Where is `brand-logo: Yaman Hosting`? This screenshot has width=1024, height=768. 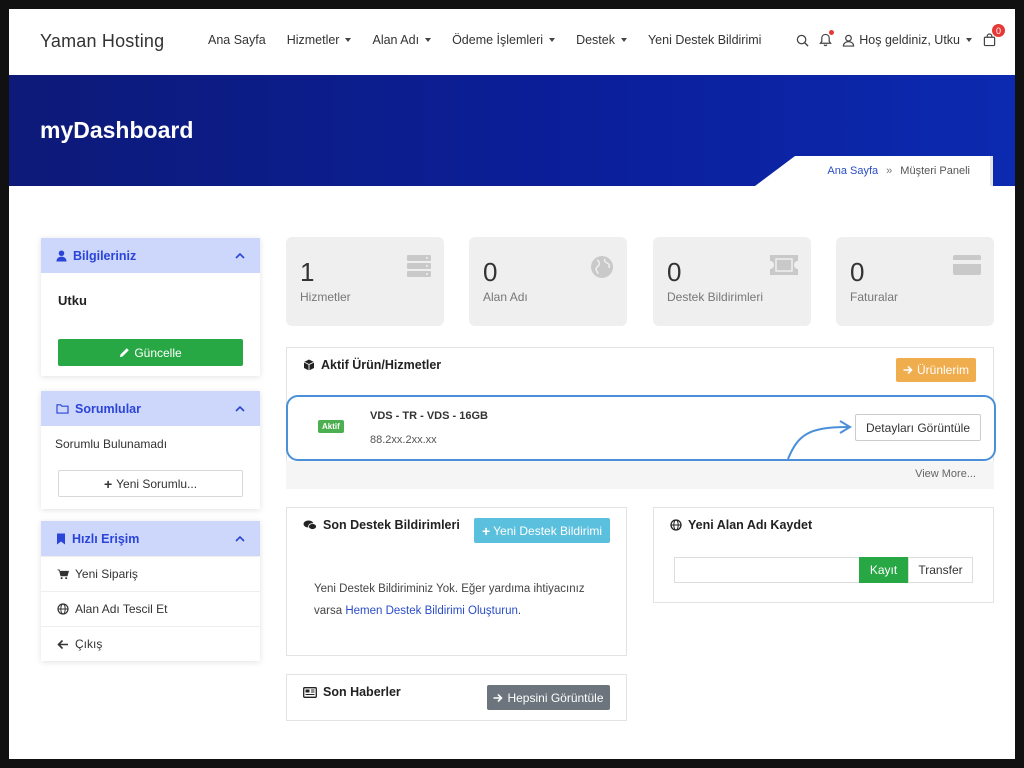 brand-logo: Yaman Hosting is located at coordinates (102, 41).